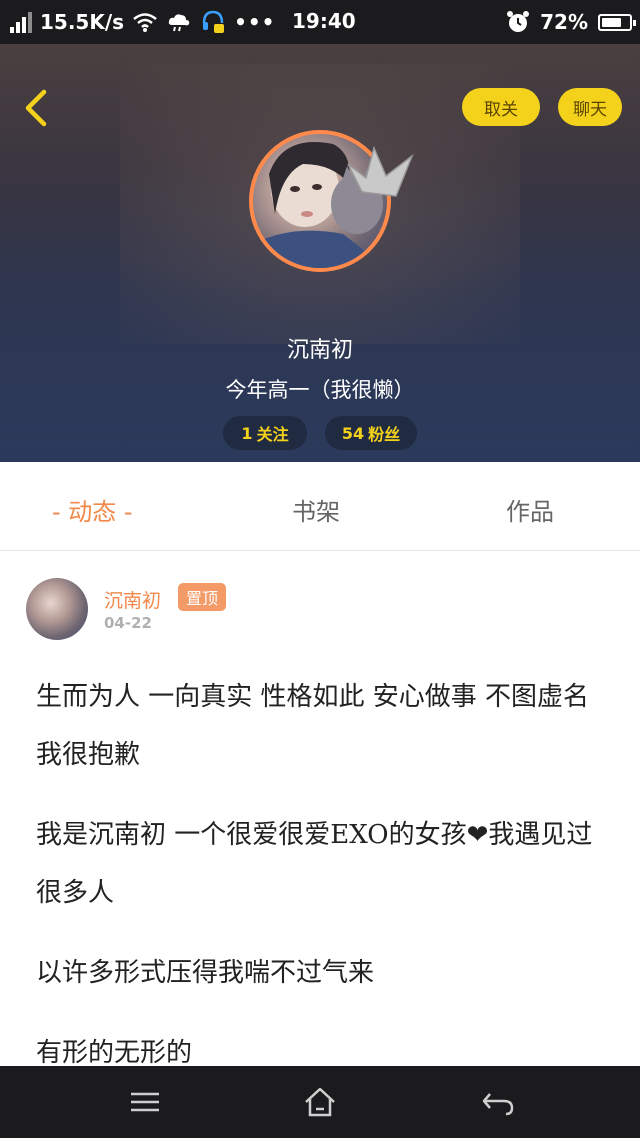 Image resolution: width=640 pixels, height=1138 pixels. Describe the element at coordinates (518, 21) in the screenshot. I see `alarm-icon` at that location.